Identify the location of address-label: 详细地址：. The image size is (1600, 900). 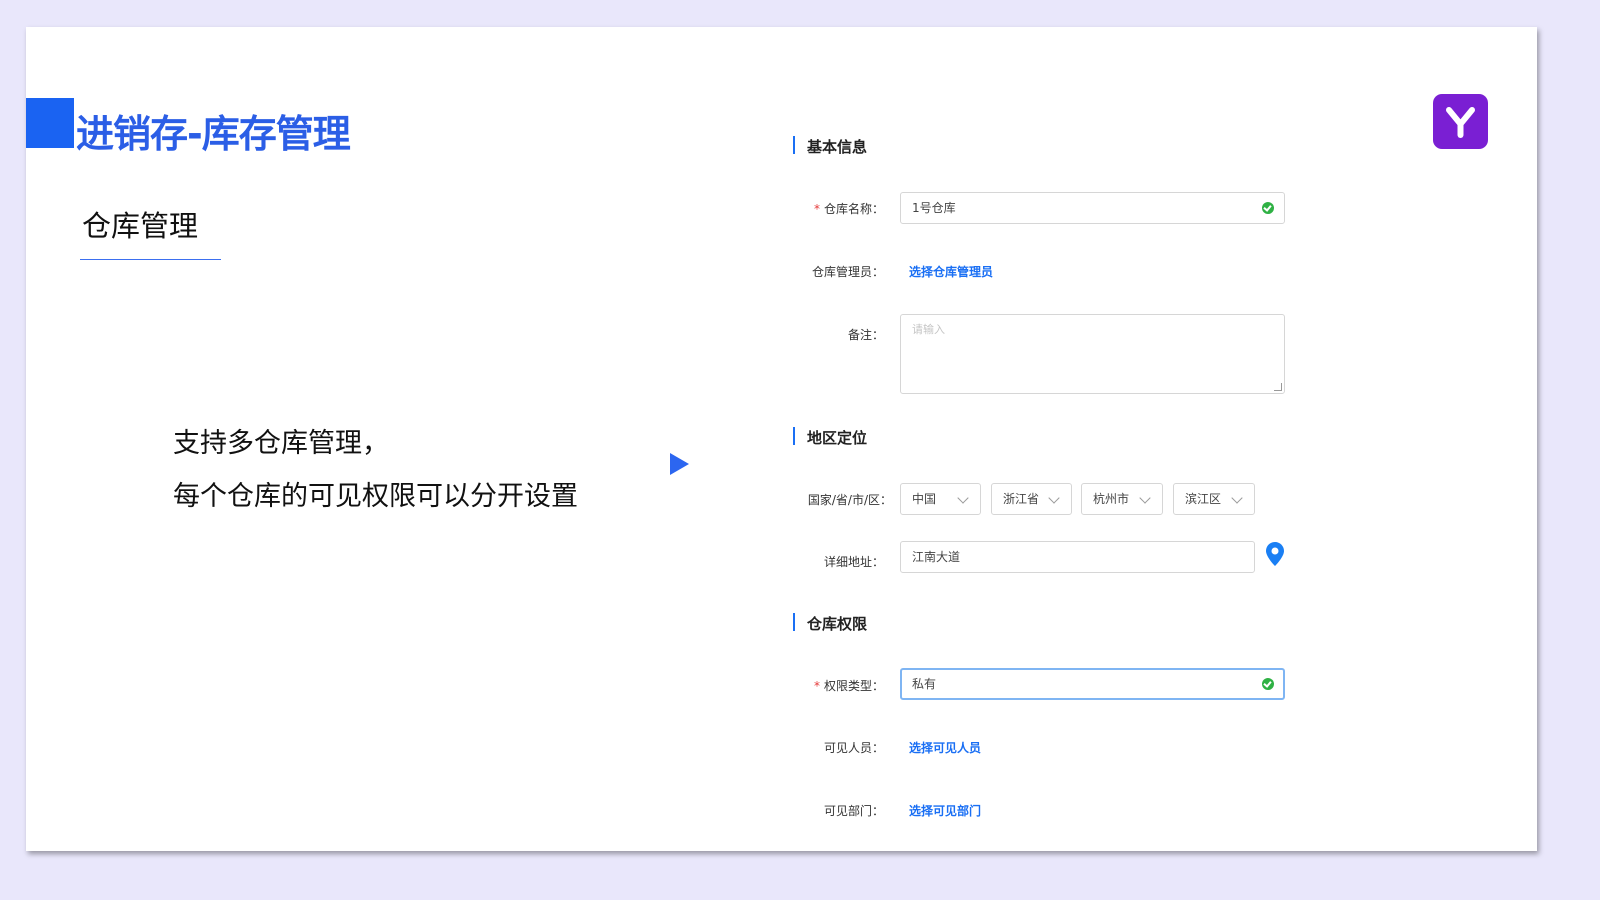
(853, 562).